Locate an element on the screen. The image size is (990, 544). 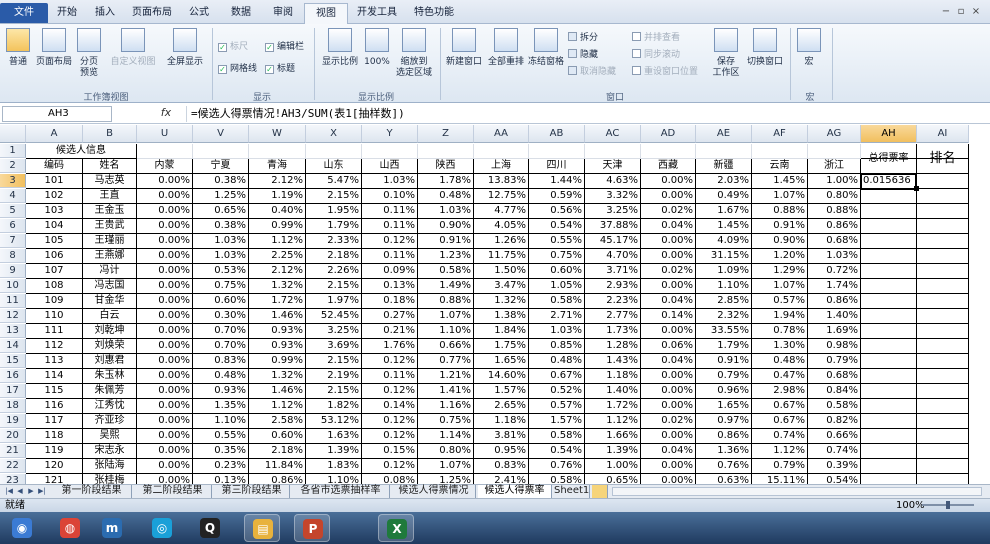
header-cell: 四川 is located at coordinates (557, 166).